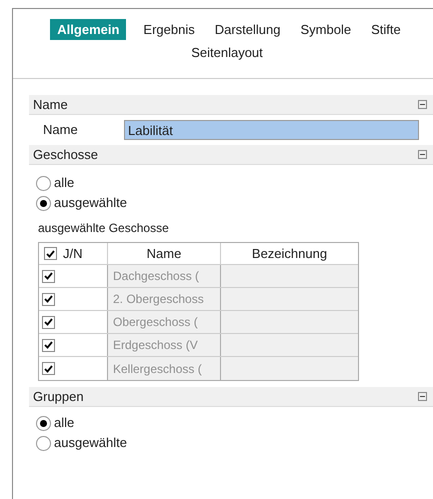 The image size is (433, 499). I want to click on table-cell: Kellergeschoss (, so click(164, 368).